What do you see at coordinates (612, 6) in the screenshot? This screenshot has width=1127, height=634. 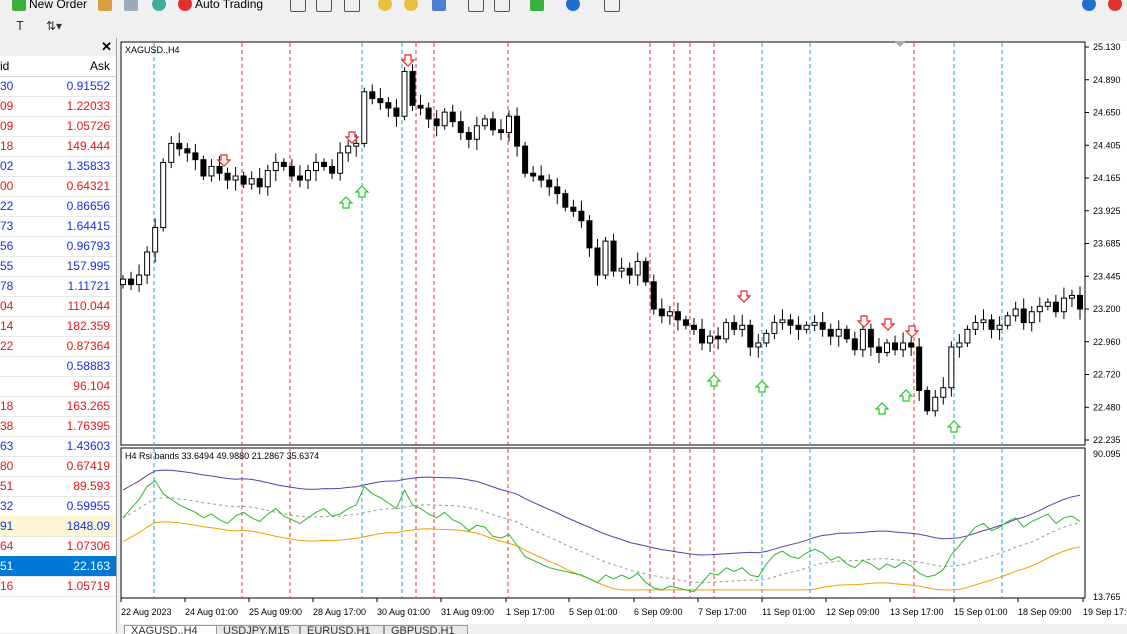 I see `templates-button` at bounding box center [612, 6].